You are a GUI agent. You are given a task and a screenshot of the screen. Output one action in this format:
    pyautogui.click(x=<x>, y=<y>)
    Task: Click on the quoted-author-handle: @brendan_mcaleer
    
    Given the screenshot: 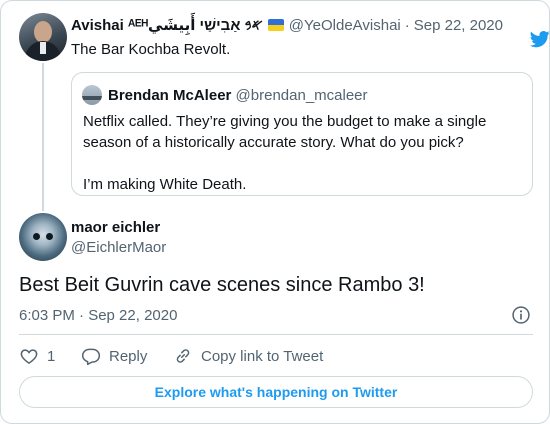 What is the action you would take?
    pyautogui.click(x=301, y=95)
    